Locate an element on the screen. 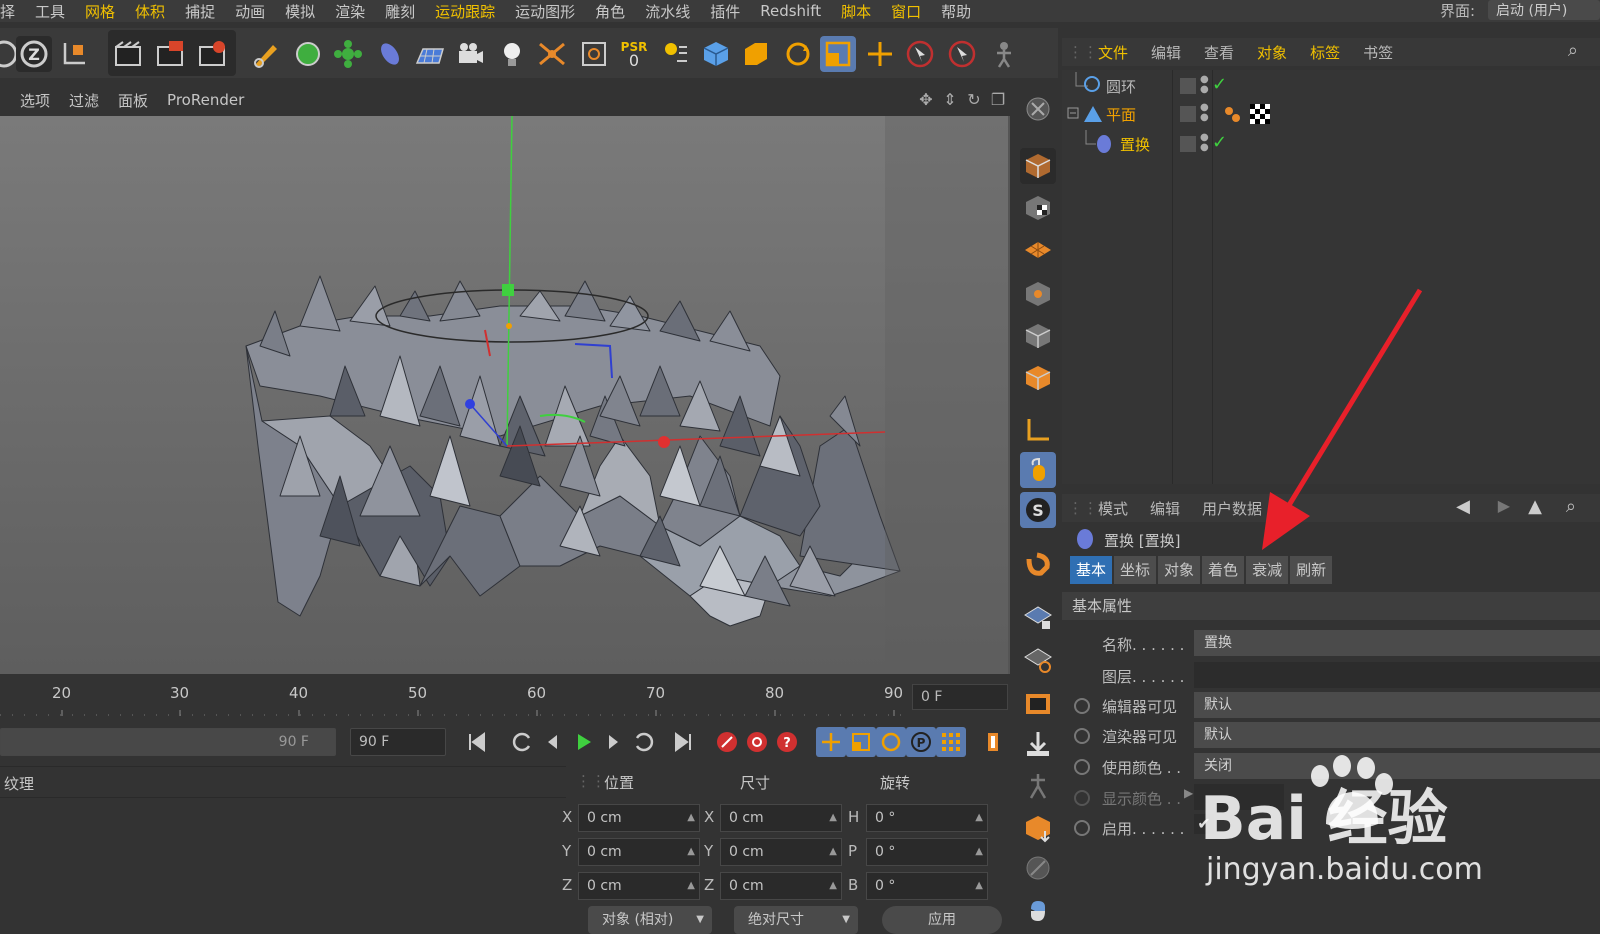  key-parameter-icon: P is located at coordinates (921, 742).